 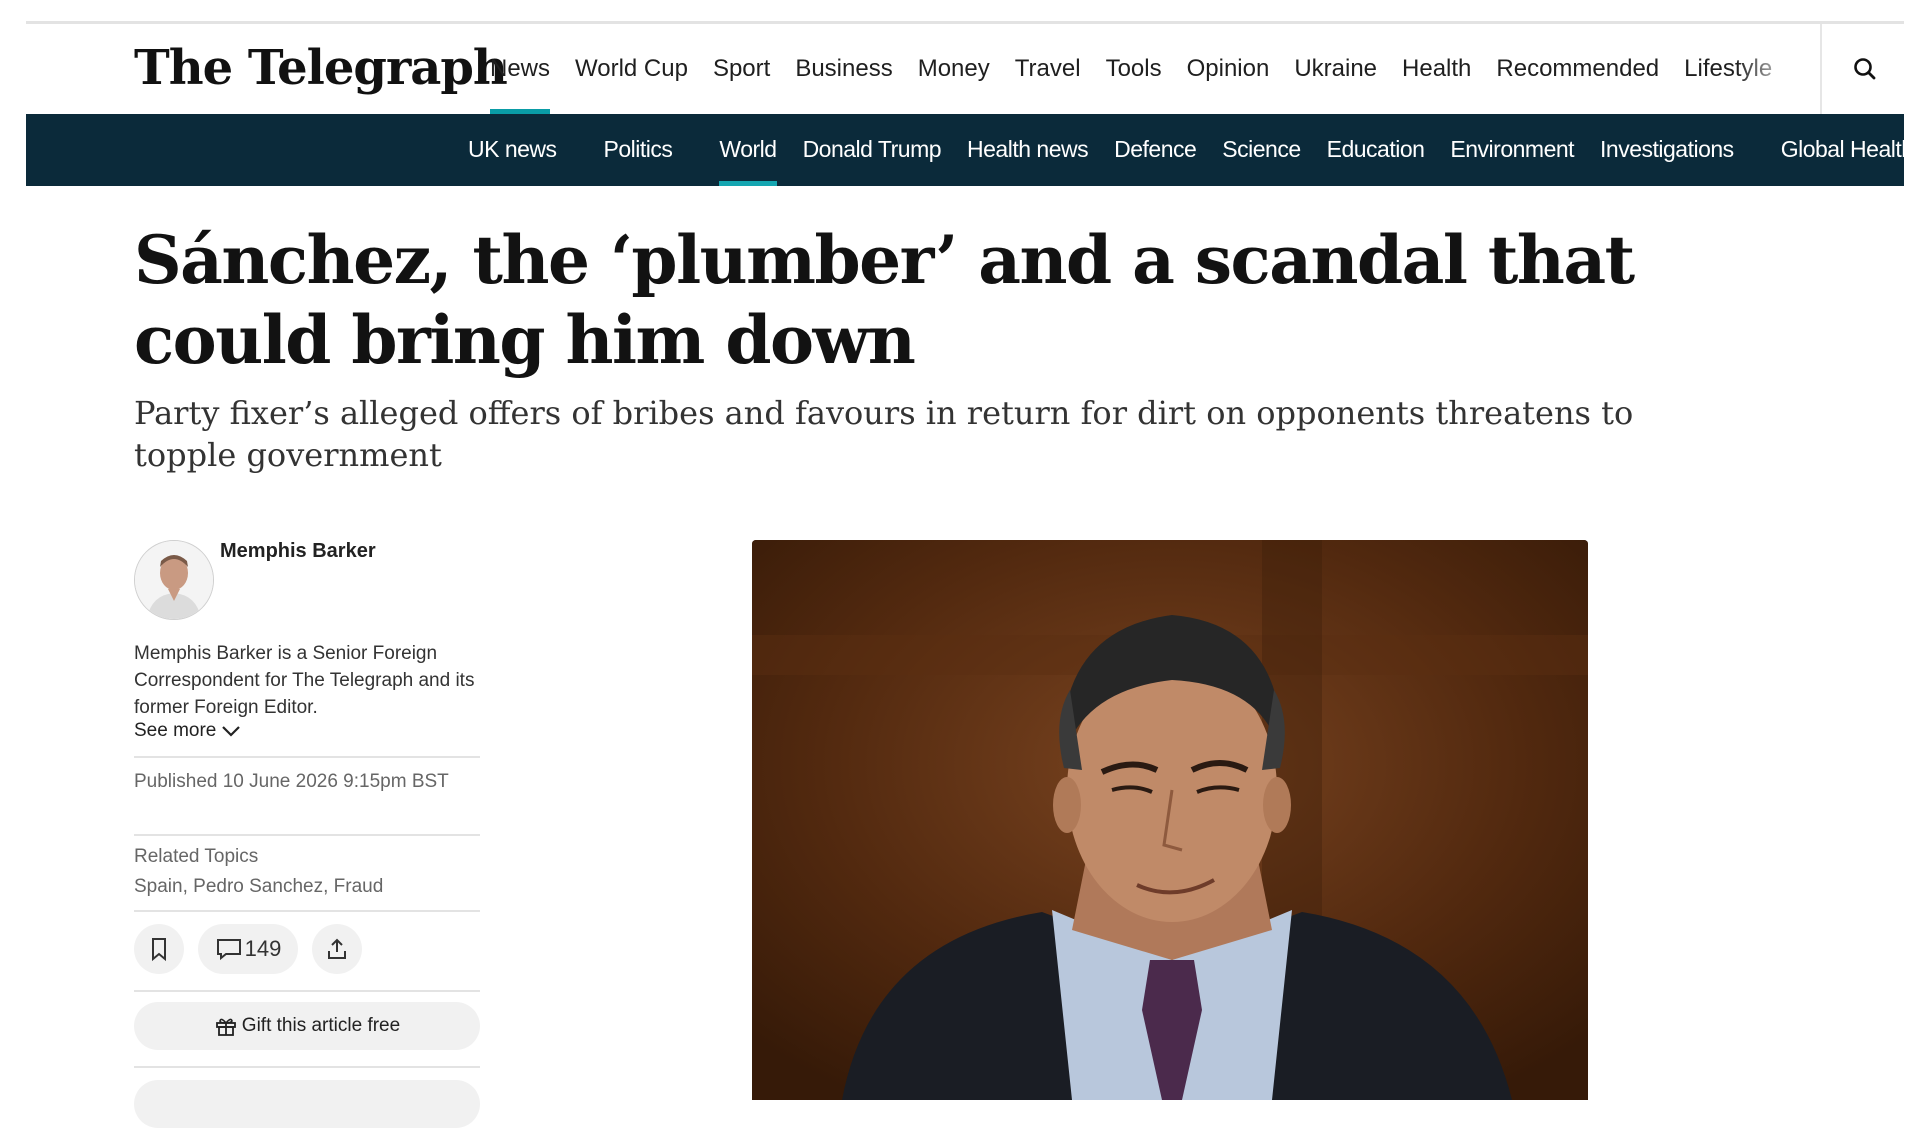 I want to click on see-more-button: See more, so click(x=188, y=731).